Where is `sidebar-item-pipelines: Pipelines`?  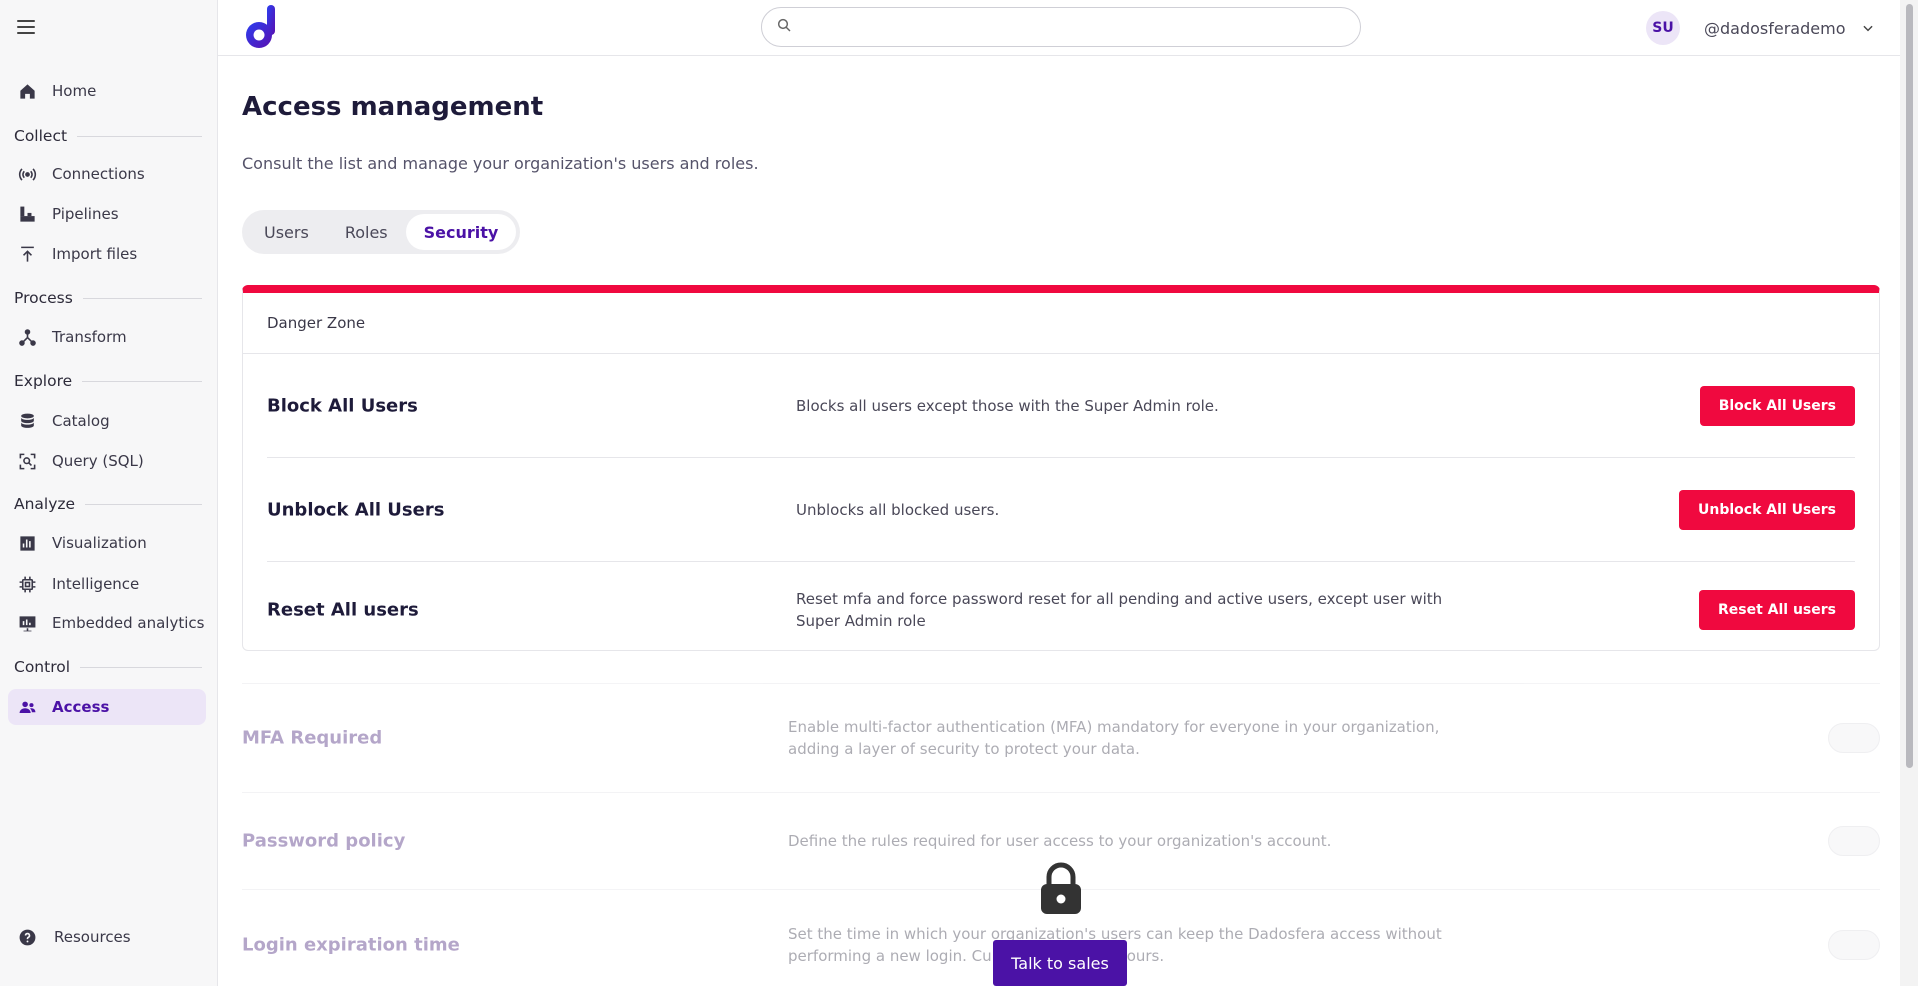 sidebar-item-pipelines: Pipelines is located at coordinates (107, 214).